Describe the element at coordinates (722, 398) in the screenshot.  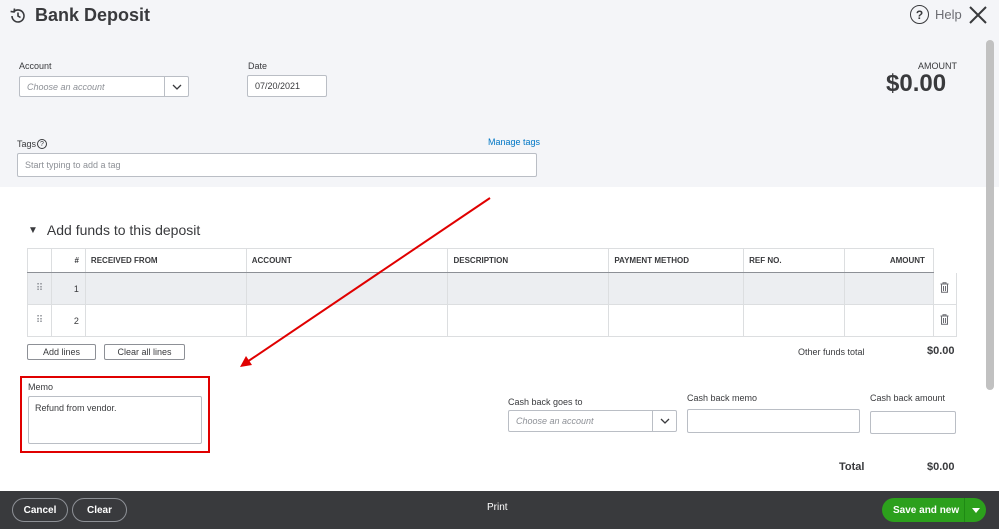
I see `cash-back-memo-label: Cash back memo` at that location.